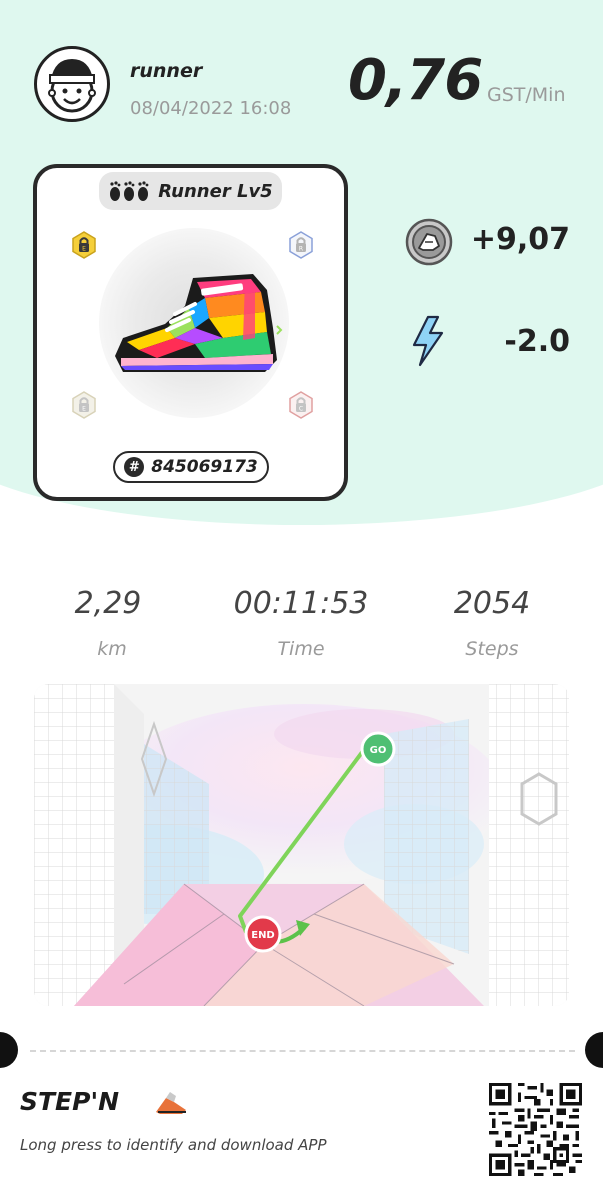 The height and width of the screenshot is (1200, 603). What do you see at coordinates (492, 649) in the screenshot?
I see `steps-label: Steps` at bounding box center [492, 649].